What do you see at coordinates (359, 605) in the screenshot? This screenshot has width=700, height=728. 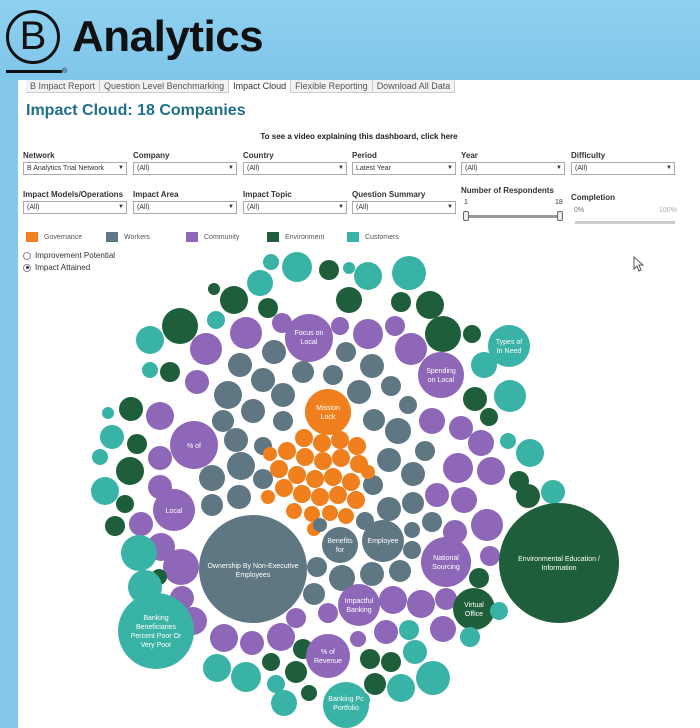 I see `bubble-impactful-banking` at bounding box center [359, 605].